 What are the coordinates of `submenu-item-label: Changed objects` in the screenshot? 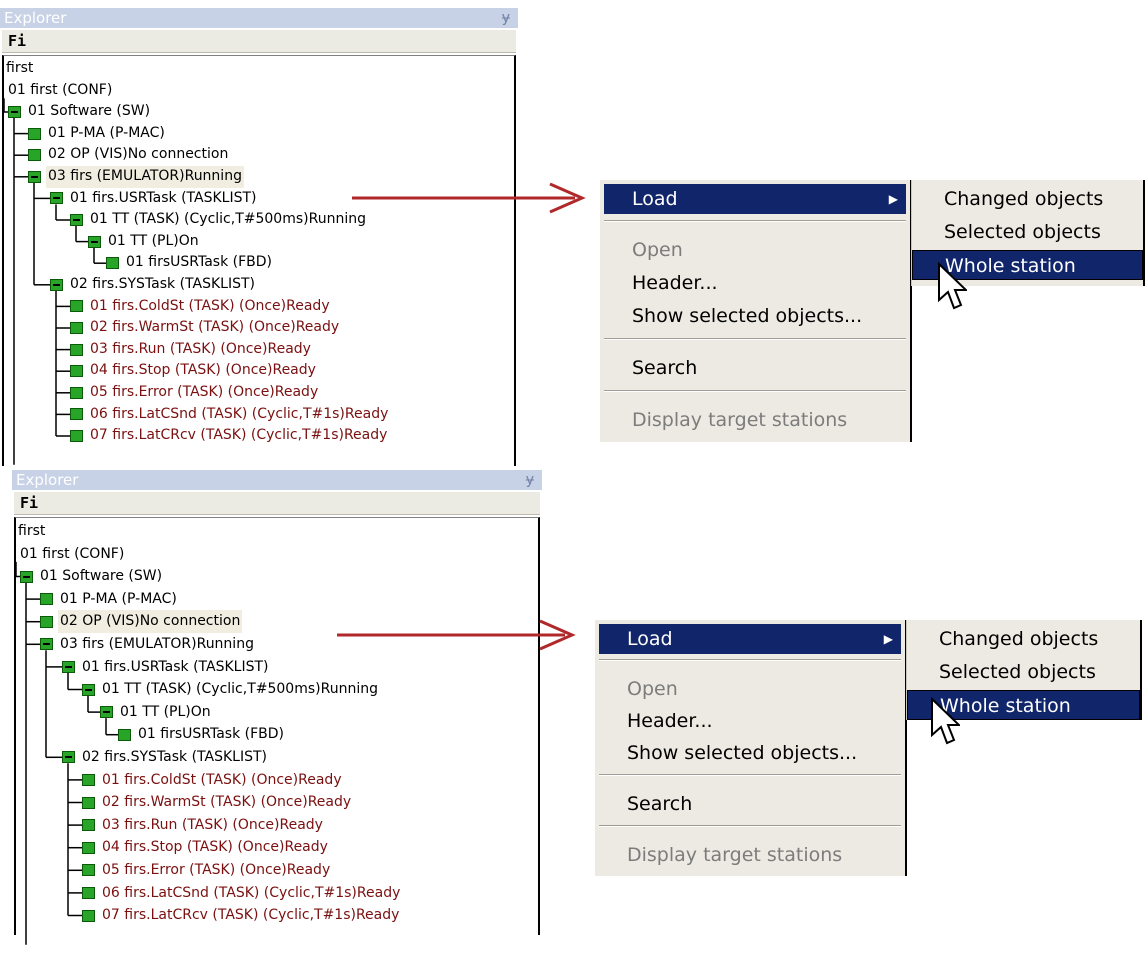 It's located at (1024, 199).